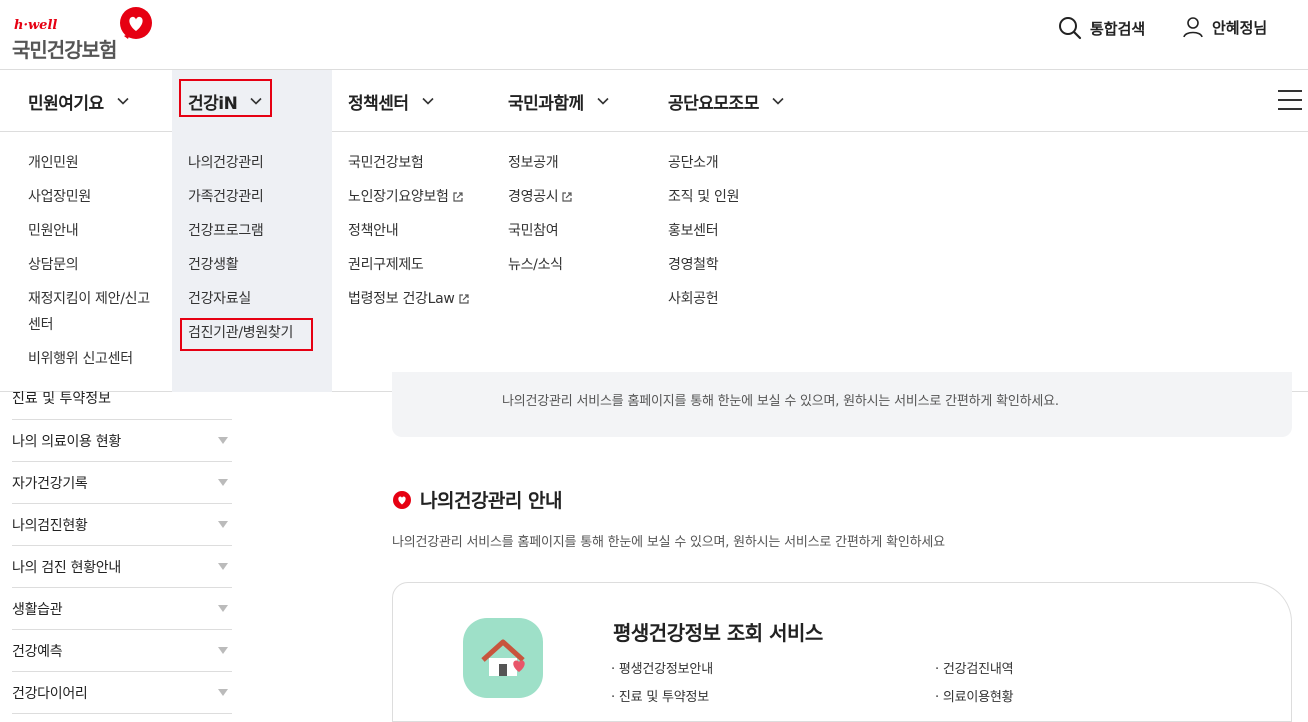  What do you see at coordinates (37, 609) in the screenshot?
I see `side-menu-label: 생활습관` at bounding box center [37, 609].